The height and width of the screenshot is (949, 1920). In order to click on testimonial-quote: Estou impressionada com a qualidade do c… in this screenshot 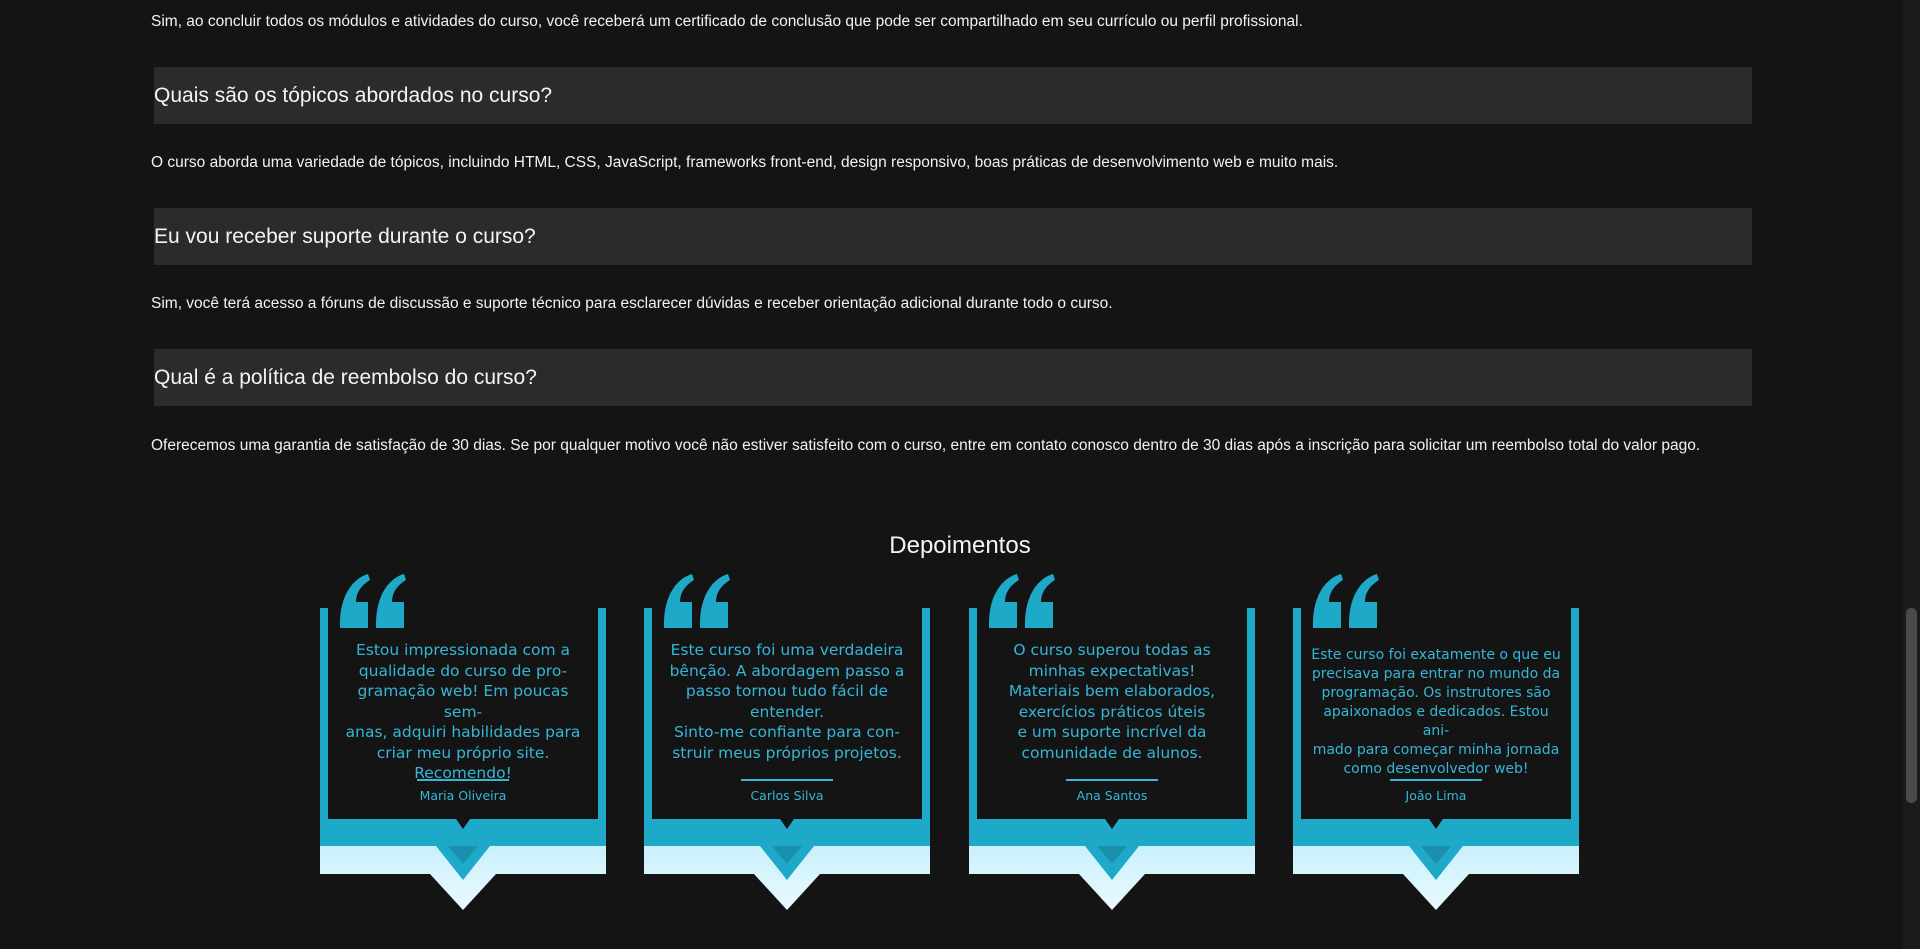, I will do `click(463, 711)`.